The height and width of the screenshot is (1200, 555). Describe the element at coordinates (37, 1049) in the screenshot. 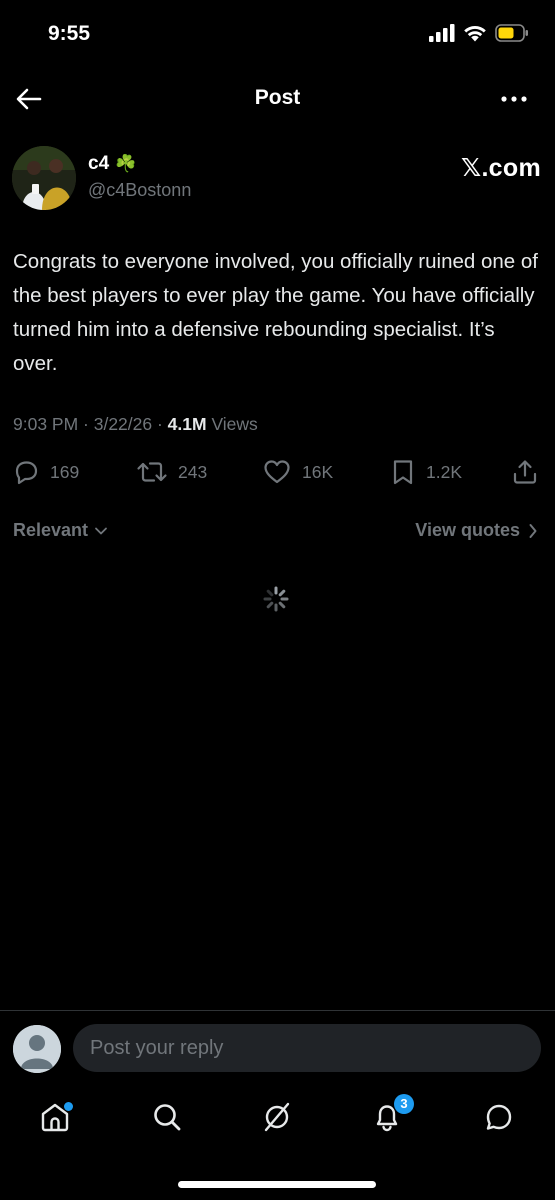

I see `user-avatar` at that location.